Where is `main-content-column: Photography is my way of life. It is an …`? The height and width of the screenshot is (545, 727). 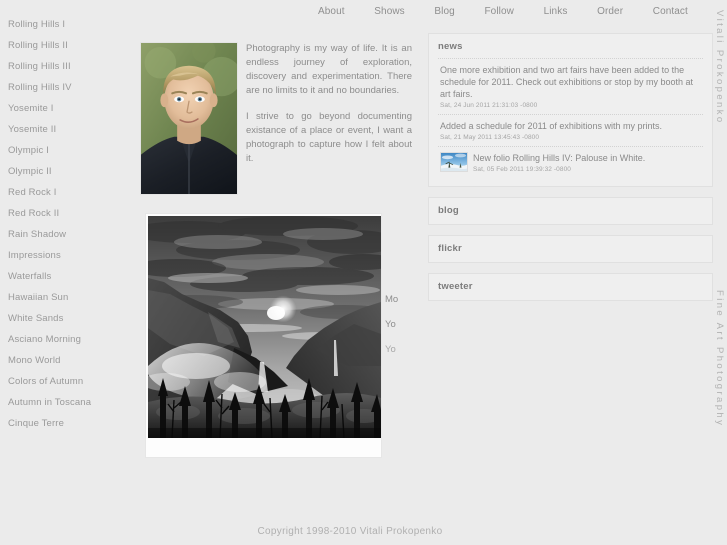 main-content-column: Photography is my way of life. It is an … is located at coordinates (274, 117).